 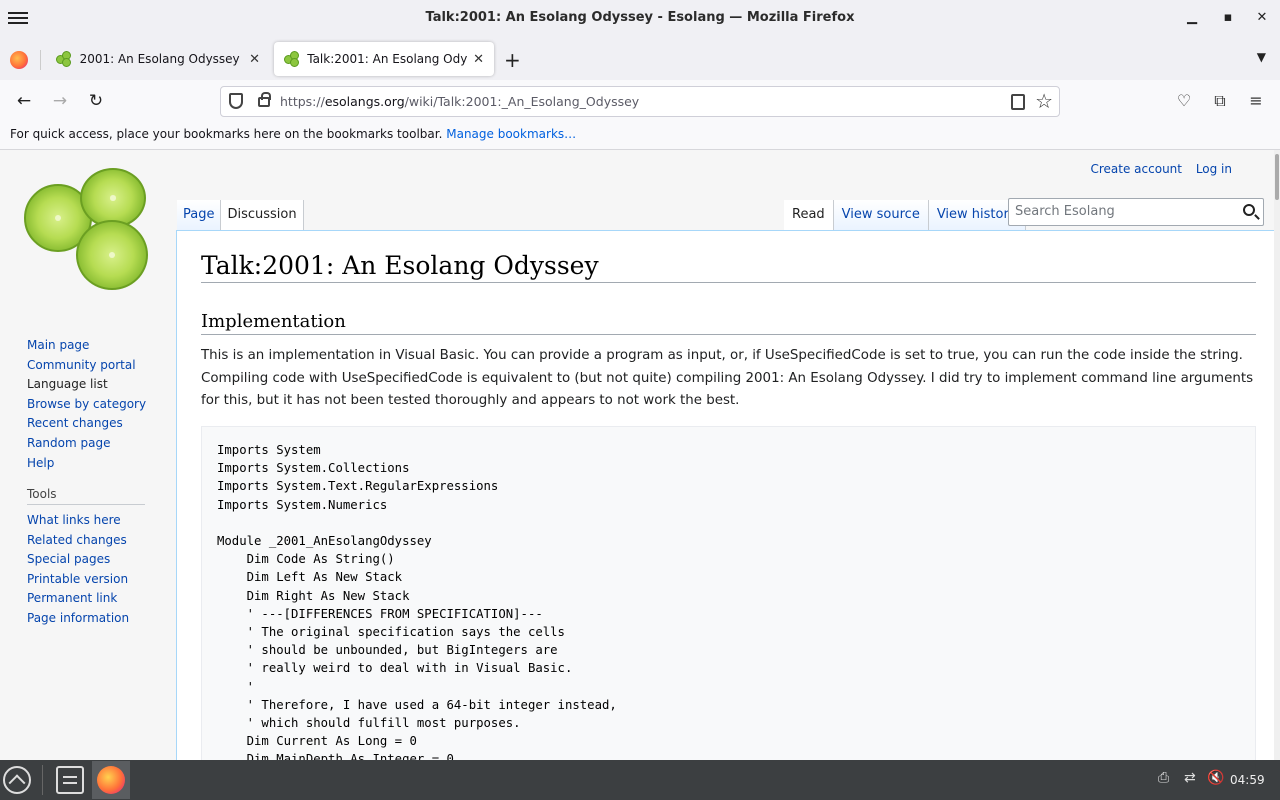 I want to click on tab-label: 2001: An Esolang Odyssey - Esolang, so click(x=161, y=59).